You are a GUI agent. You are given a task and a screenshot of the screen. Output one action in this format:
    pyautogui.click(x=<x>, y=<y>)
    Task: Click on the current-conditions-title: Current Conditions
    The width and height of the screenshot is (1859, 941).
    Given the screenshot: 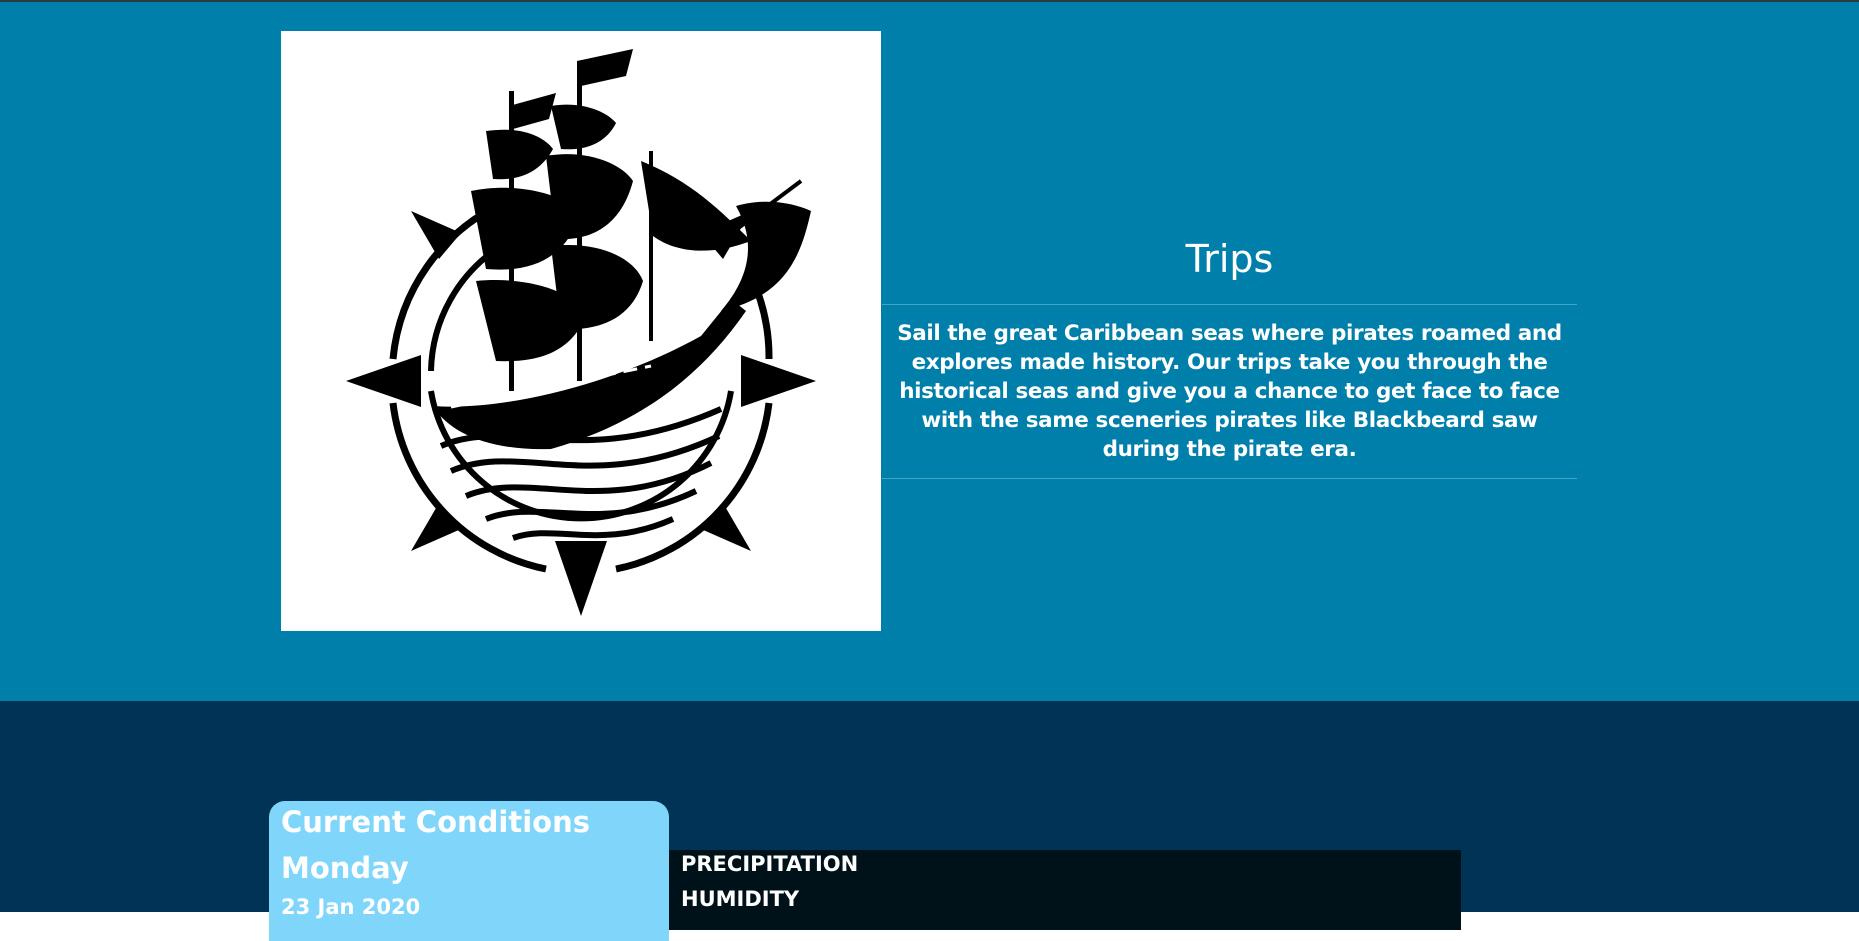 What is the action you would take?
    pyautogui.click(x=435, y=822)
    